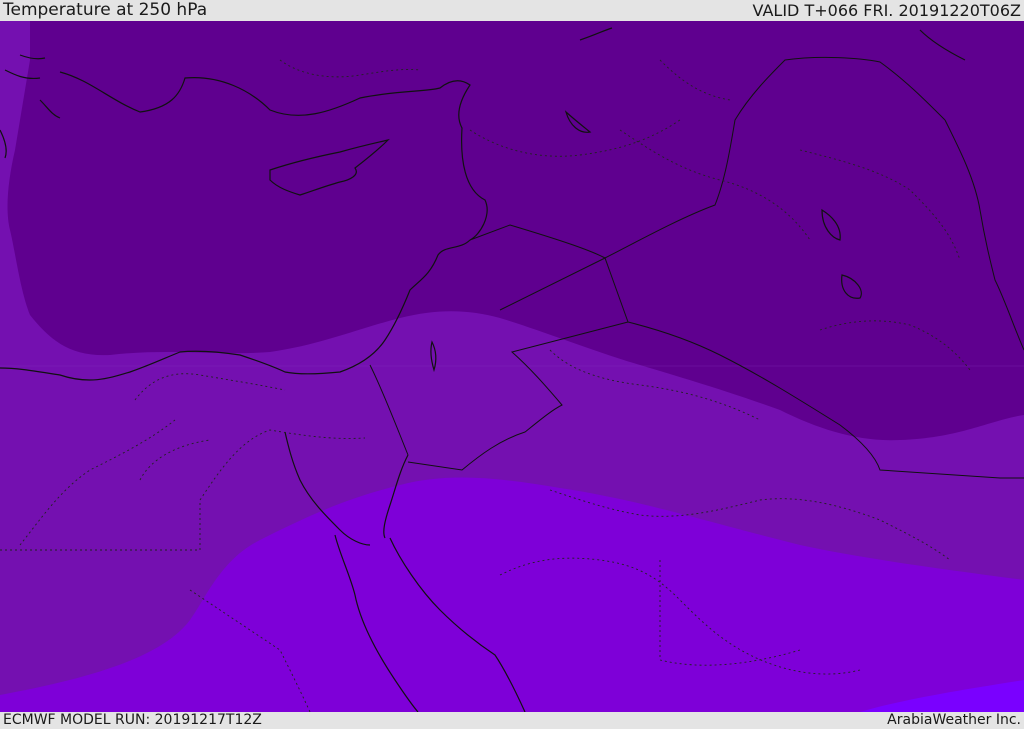 The height and width of the screenshot is (729, 1024). Describe the element at coordinates (132, 720) in the screenshot. I see `model-run: ECMWF MODEL RUN: 20191217T12Z` at that location.